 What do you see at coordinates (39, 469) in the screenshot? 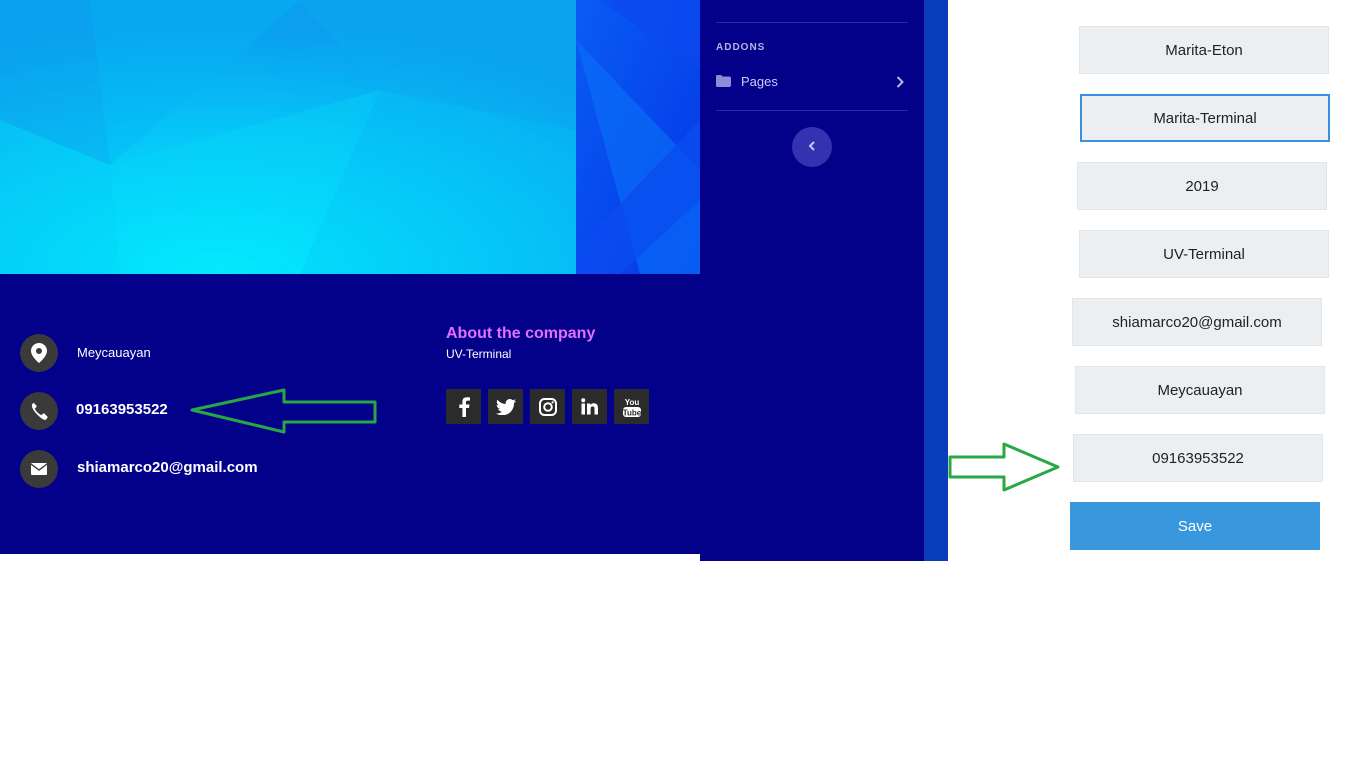
I see `envelope-icon` at bounding box center [39, 469].